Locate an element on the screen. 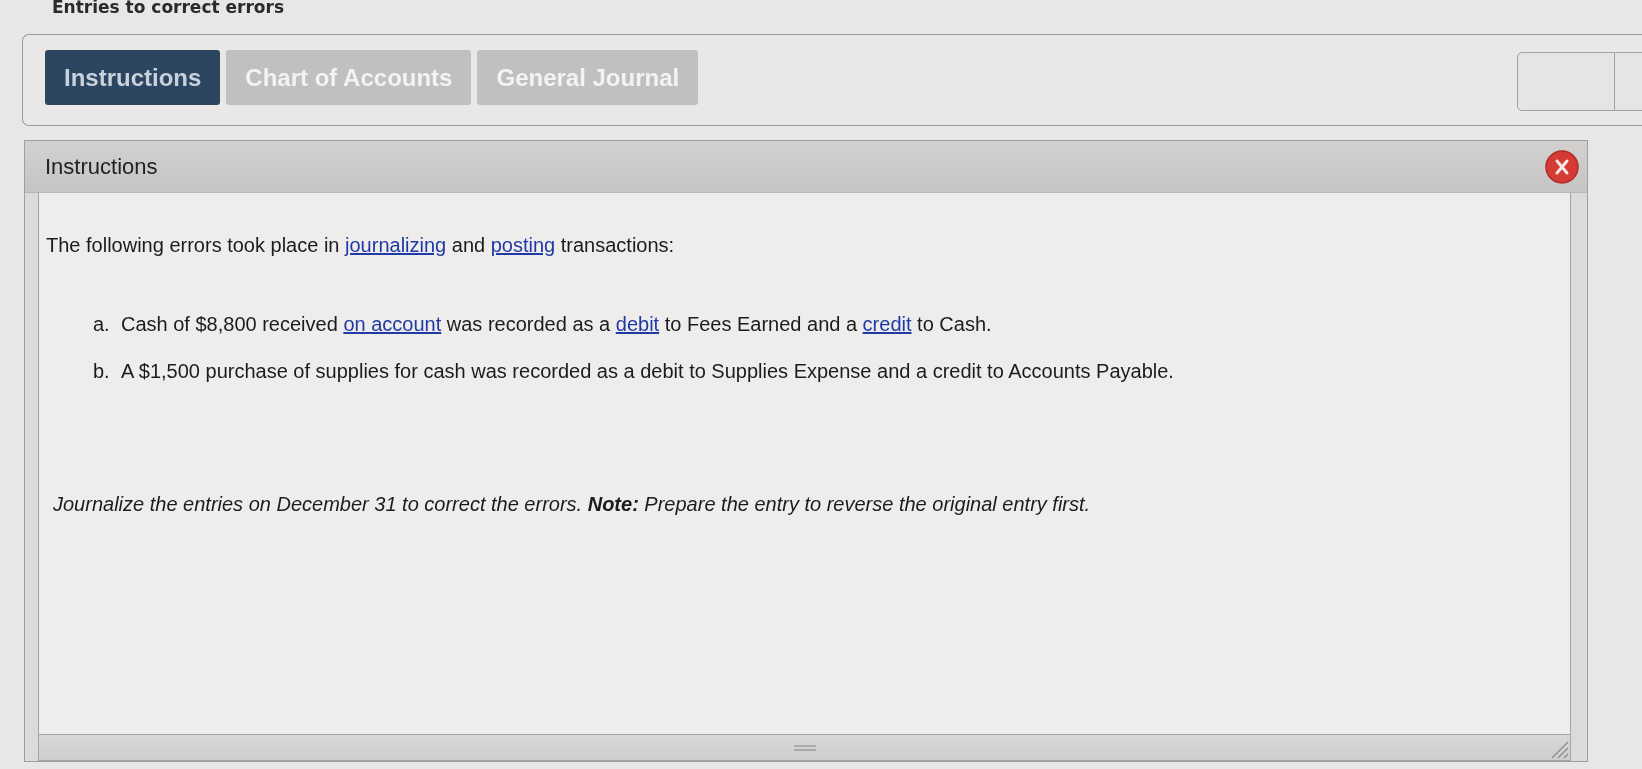 Image resolution: width=1642 pixels, height=769 pixels. intro-text: The following errors took place in journalizing and posting transactions: is located at coordinates (361, 245).